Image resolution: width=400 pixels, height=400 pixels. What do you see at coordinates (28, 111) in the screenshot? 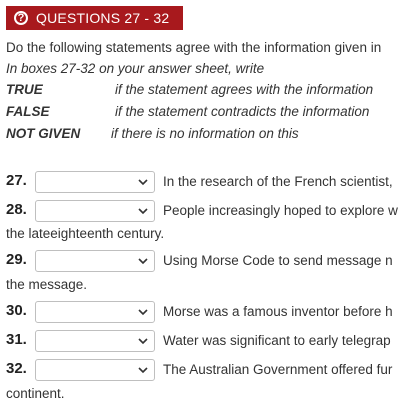
I see `legend-key: FALSE` at bounding box center [28, 111].